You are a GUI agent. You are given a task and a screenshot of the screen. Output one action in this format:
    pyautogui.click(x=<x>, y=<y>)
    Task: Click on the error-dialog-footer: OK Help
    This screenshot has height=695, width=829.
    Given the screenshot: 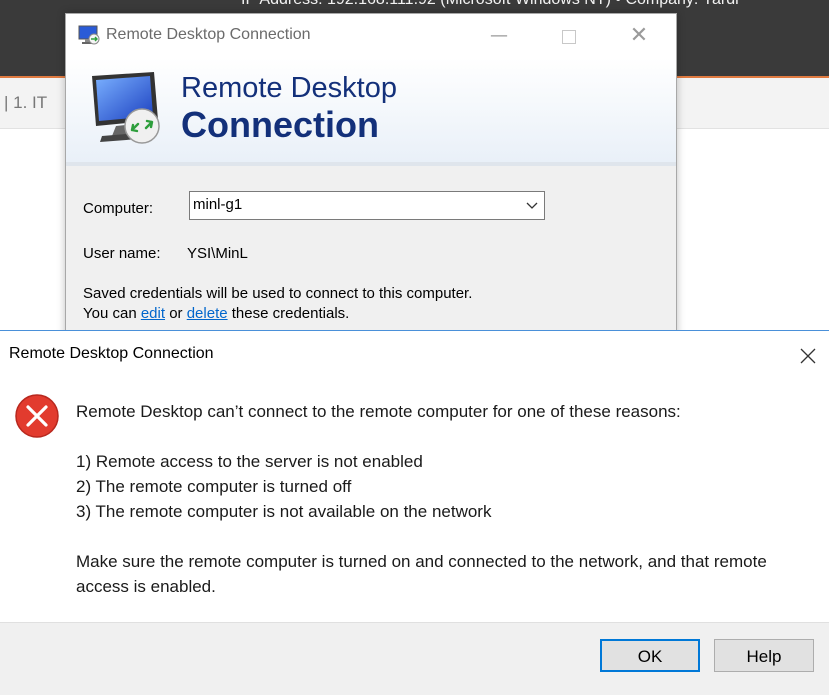 What is the action you would take?
    pyautogui.click(x=414, y=658)
    